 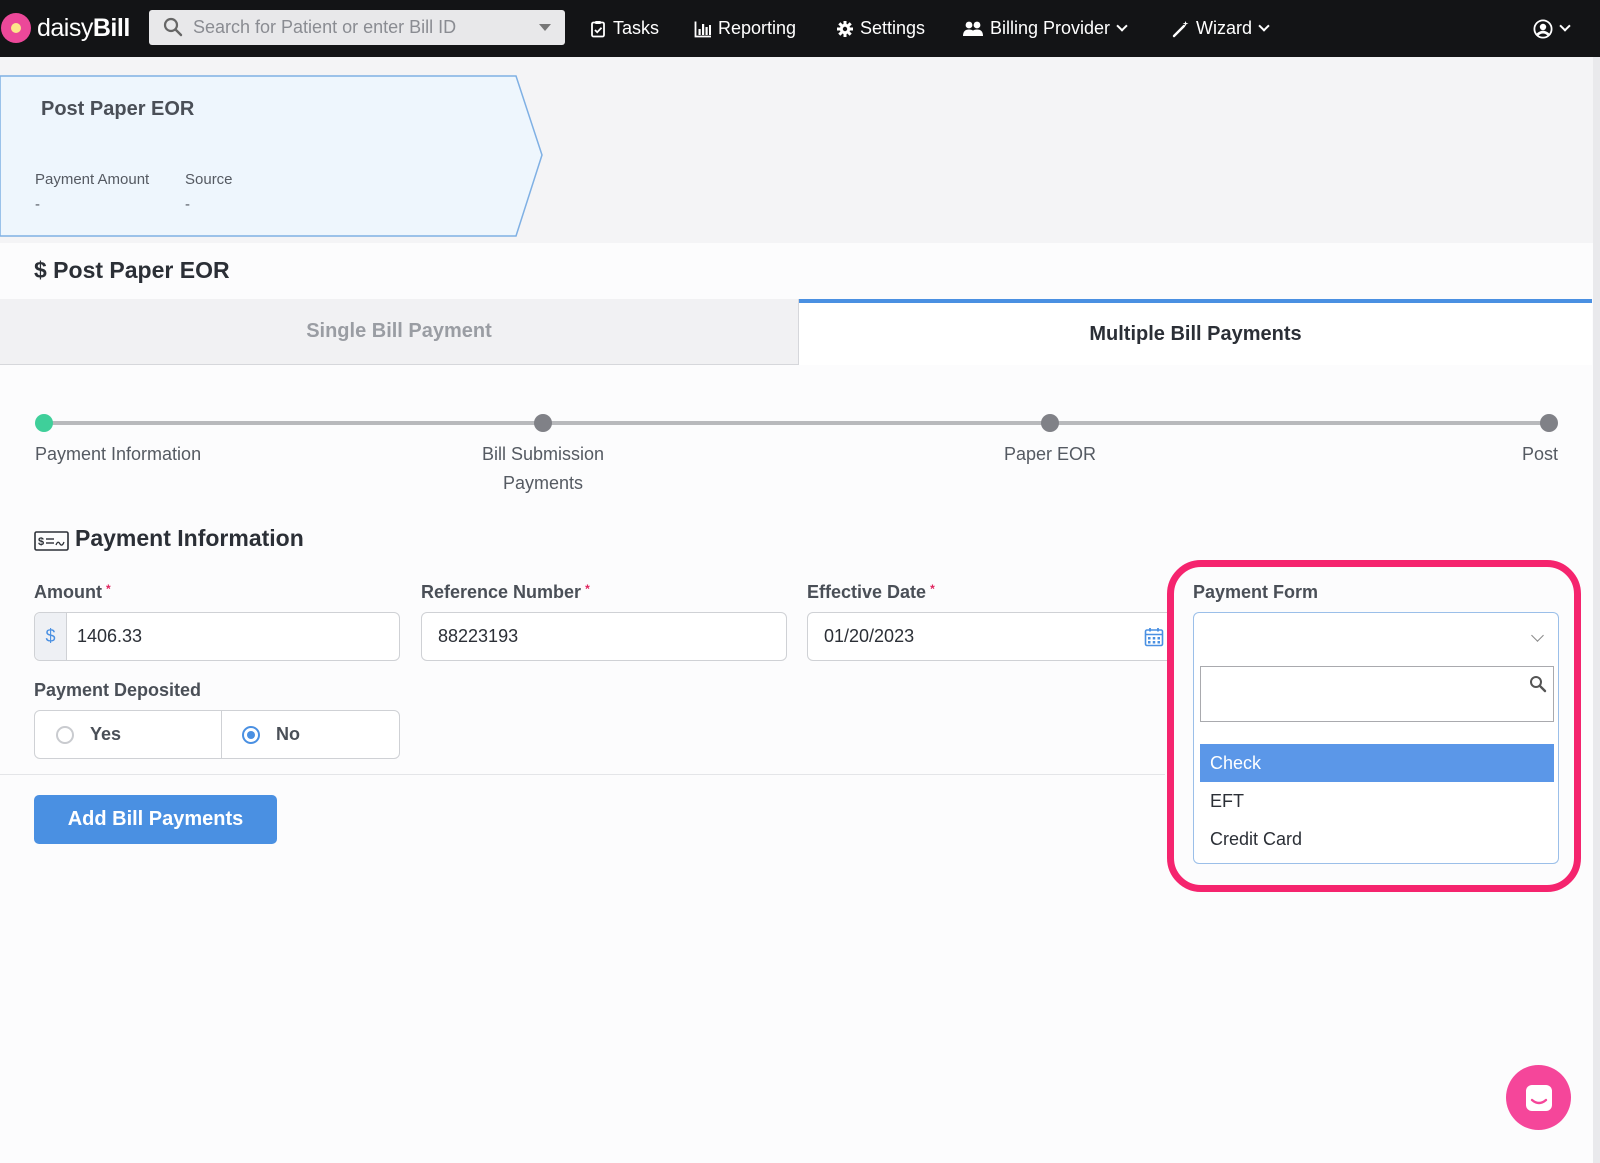 I want to click on reference-number-label: Reference Number *, so click(x=505, y=592).